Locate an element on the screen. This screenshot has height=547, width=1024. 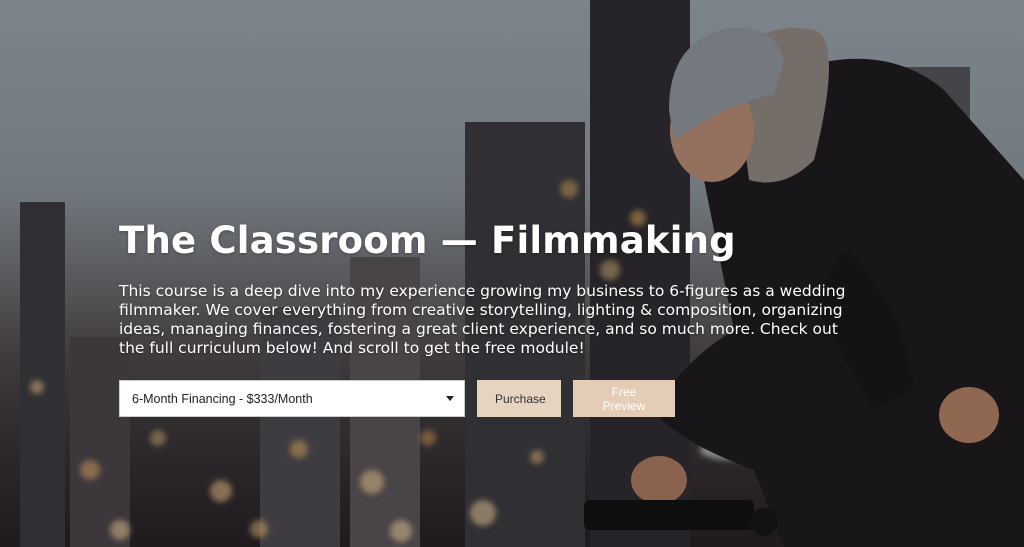
pricing-option-select: 6-Month Financing - $333/Month is located at coordinates (292, 398).